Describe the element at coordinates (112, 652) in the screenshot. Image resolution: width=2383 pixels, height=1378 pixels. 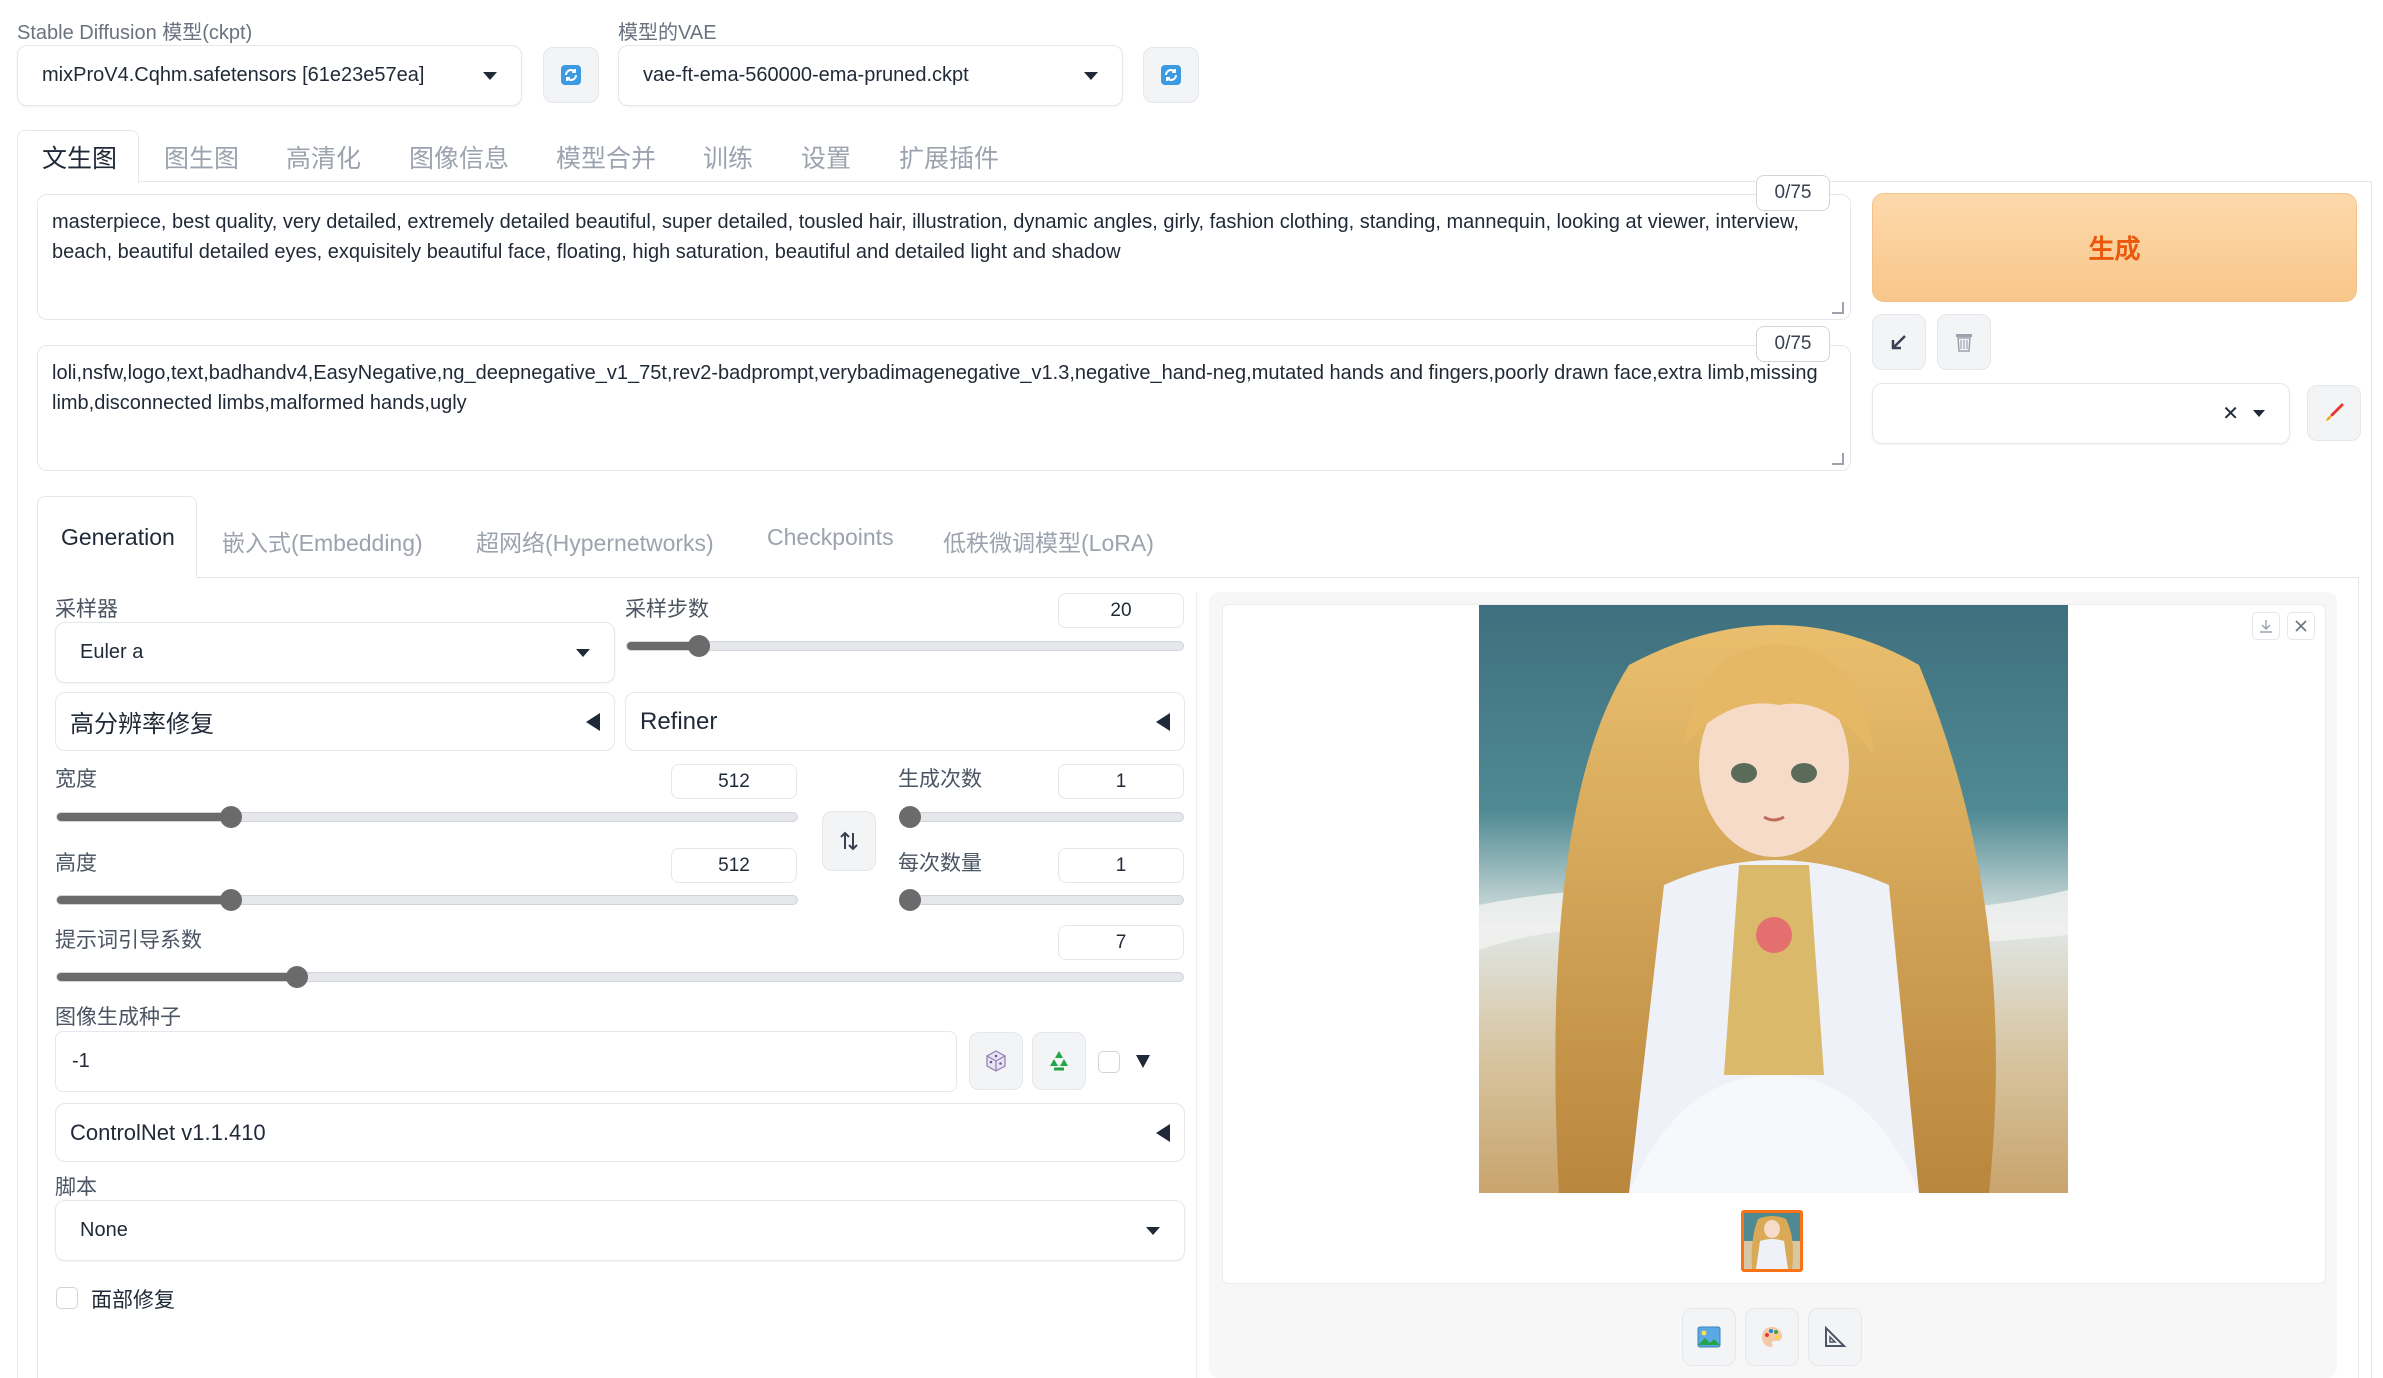
I see `sampler-value: Euler a` at that location.